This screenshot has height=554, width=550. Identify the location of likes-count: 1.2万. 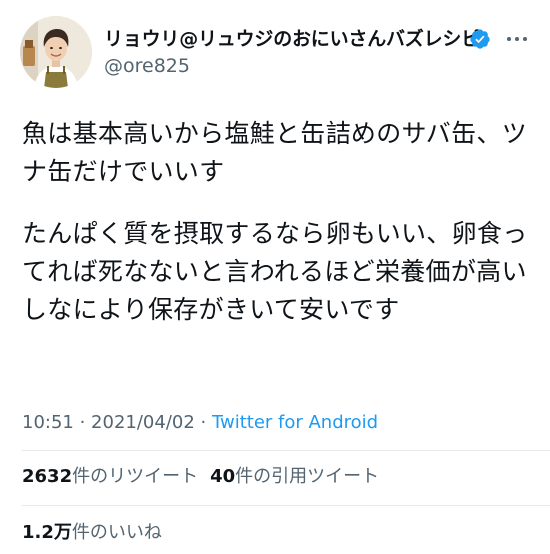
(47, 532).